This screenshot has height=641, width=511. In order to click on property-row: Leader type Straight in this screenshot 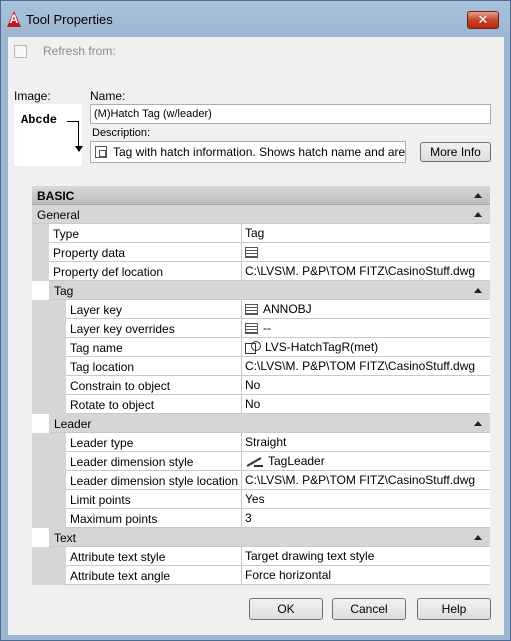, I will do `click(261, 442)`.